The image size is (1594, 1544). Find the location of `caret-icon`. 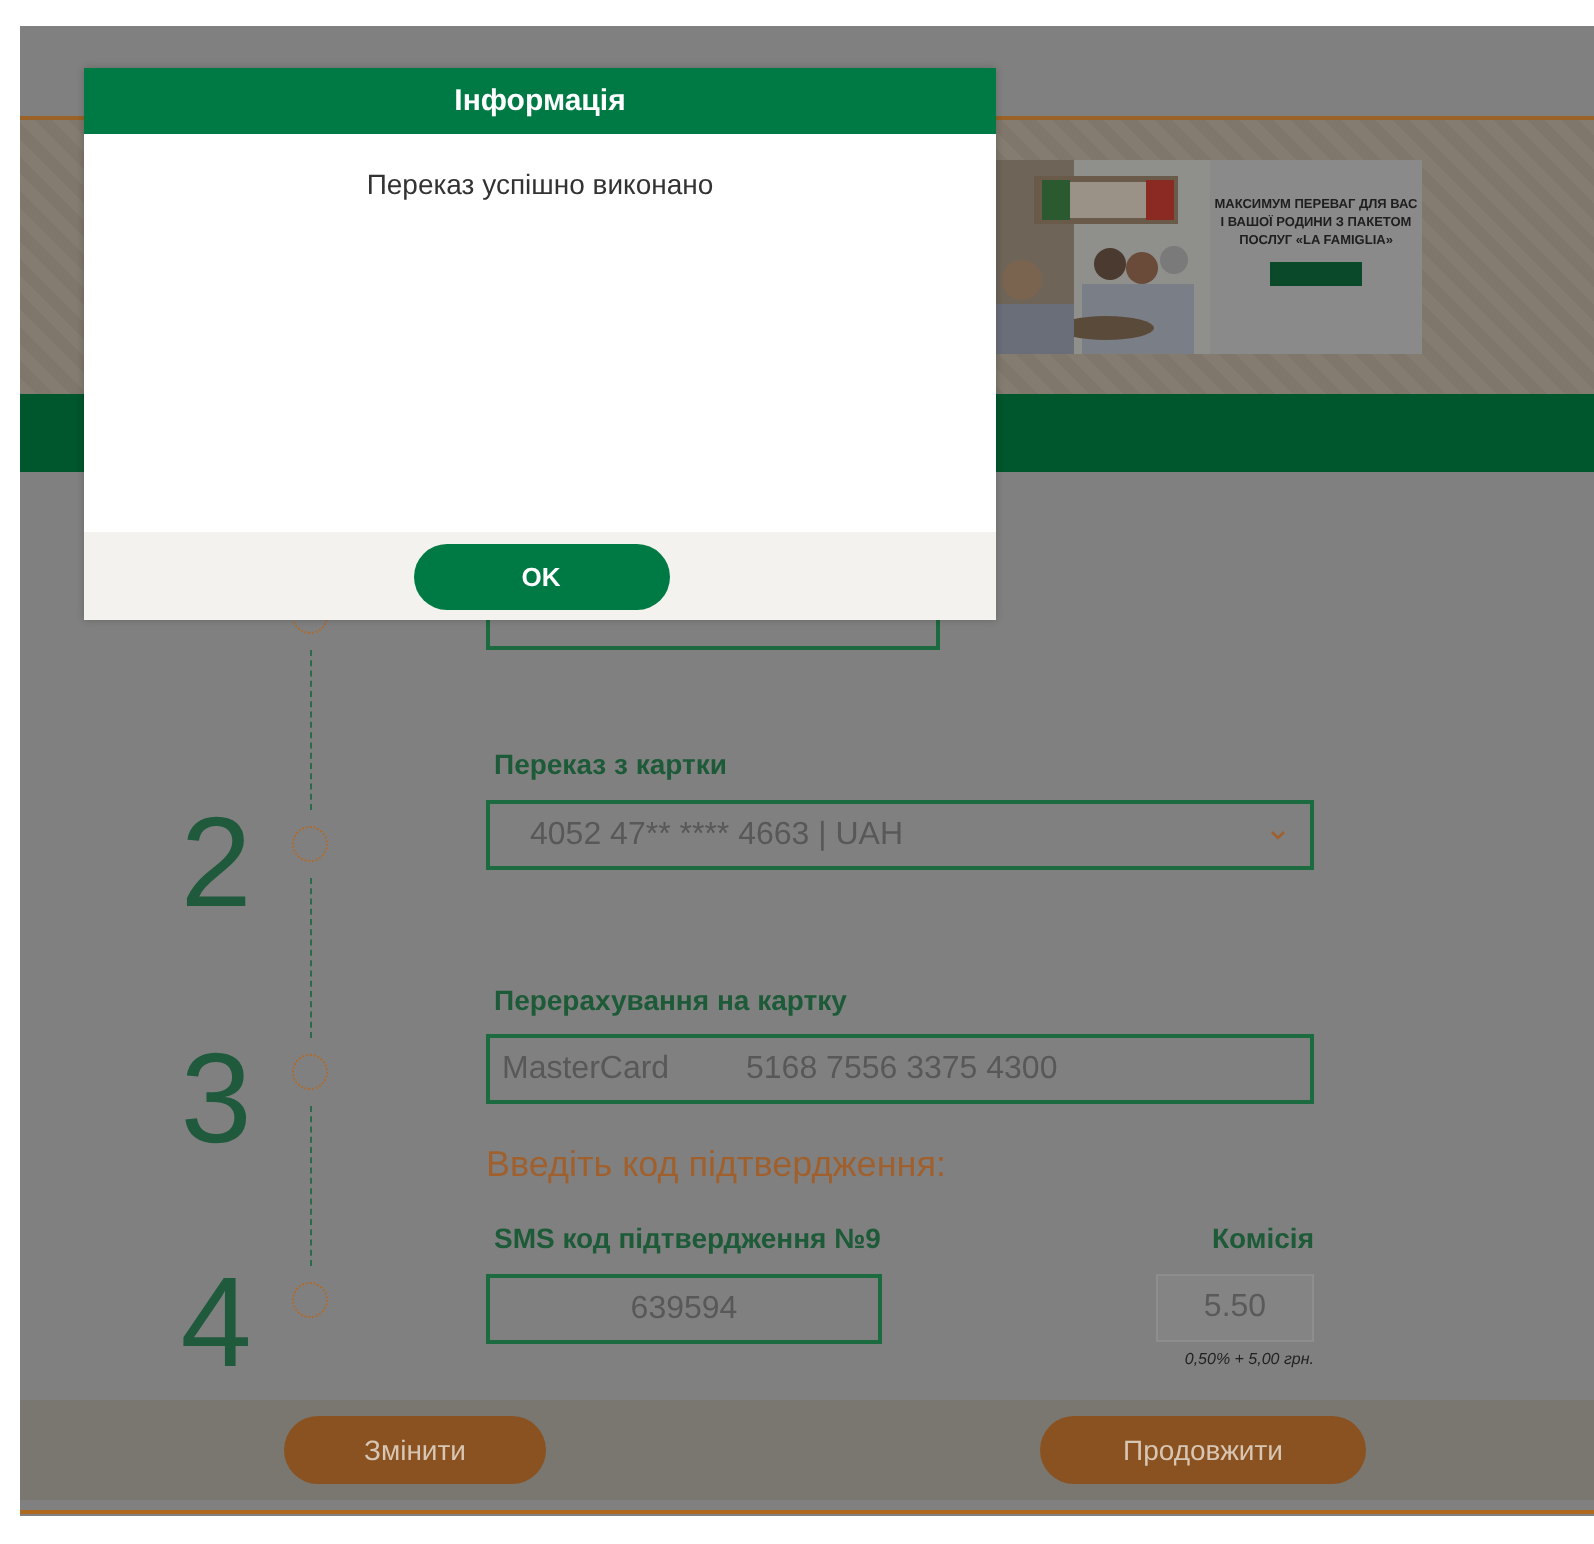

caret-icon is located at coordinates (1278, 835).